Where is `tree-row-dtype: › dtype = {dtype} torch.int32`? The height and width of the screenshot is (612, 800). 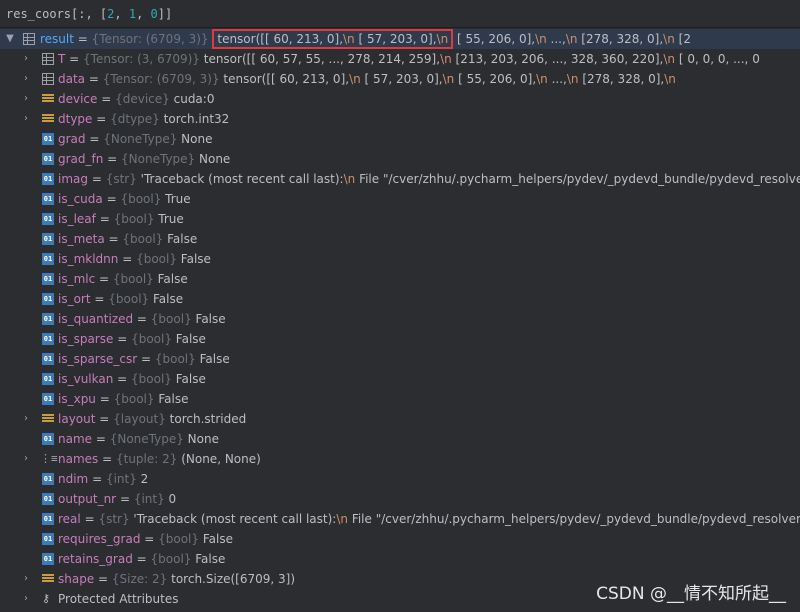 tree-row-dtype: › dtype = {dtype} torch.int32 is located at coordinates (400, 119).